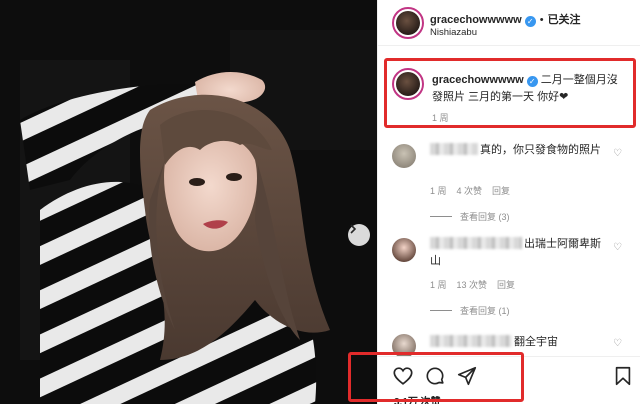  What do you see at coordinates (359, 235) in the screenshot?
I see `next-photo-button` at bounding box center [359, 235].